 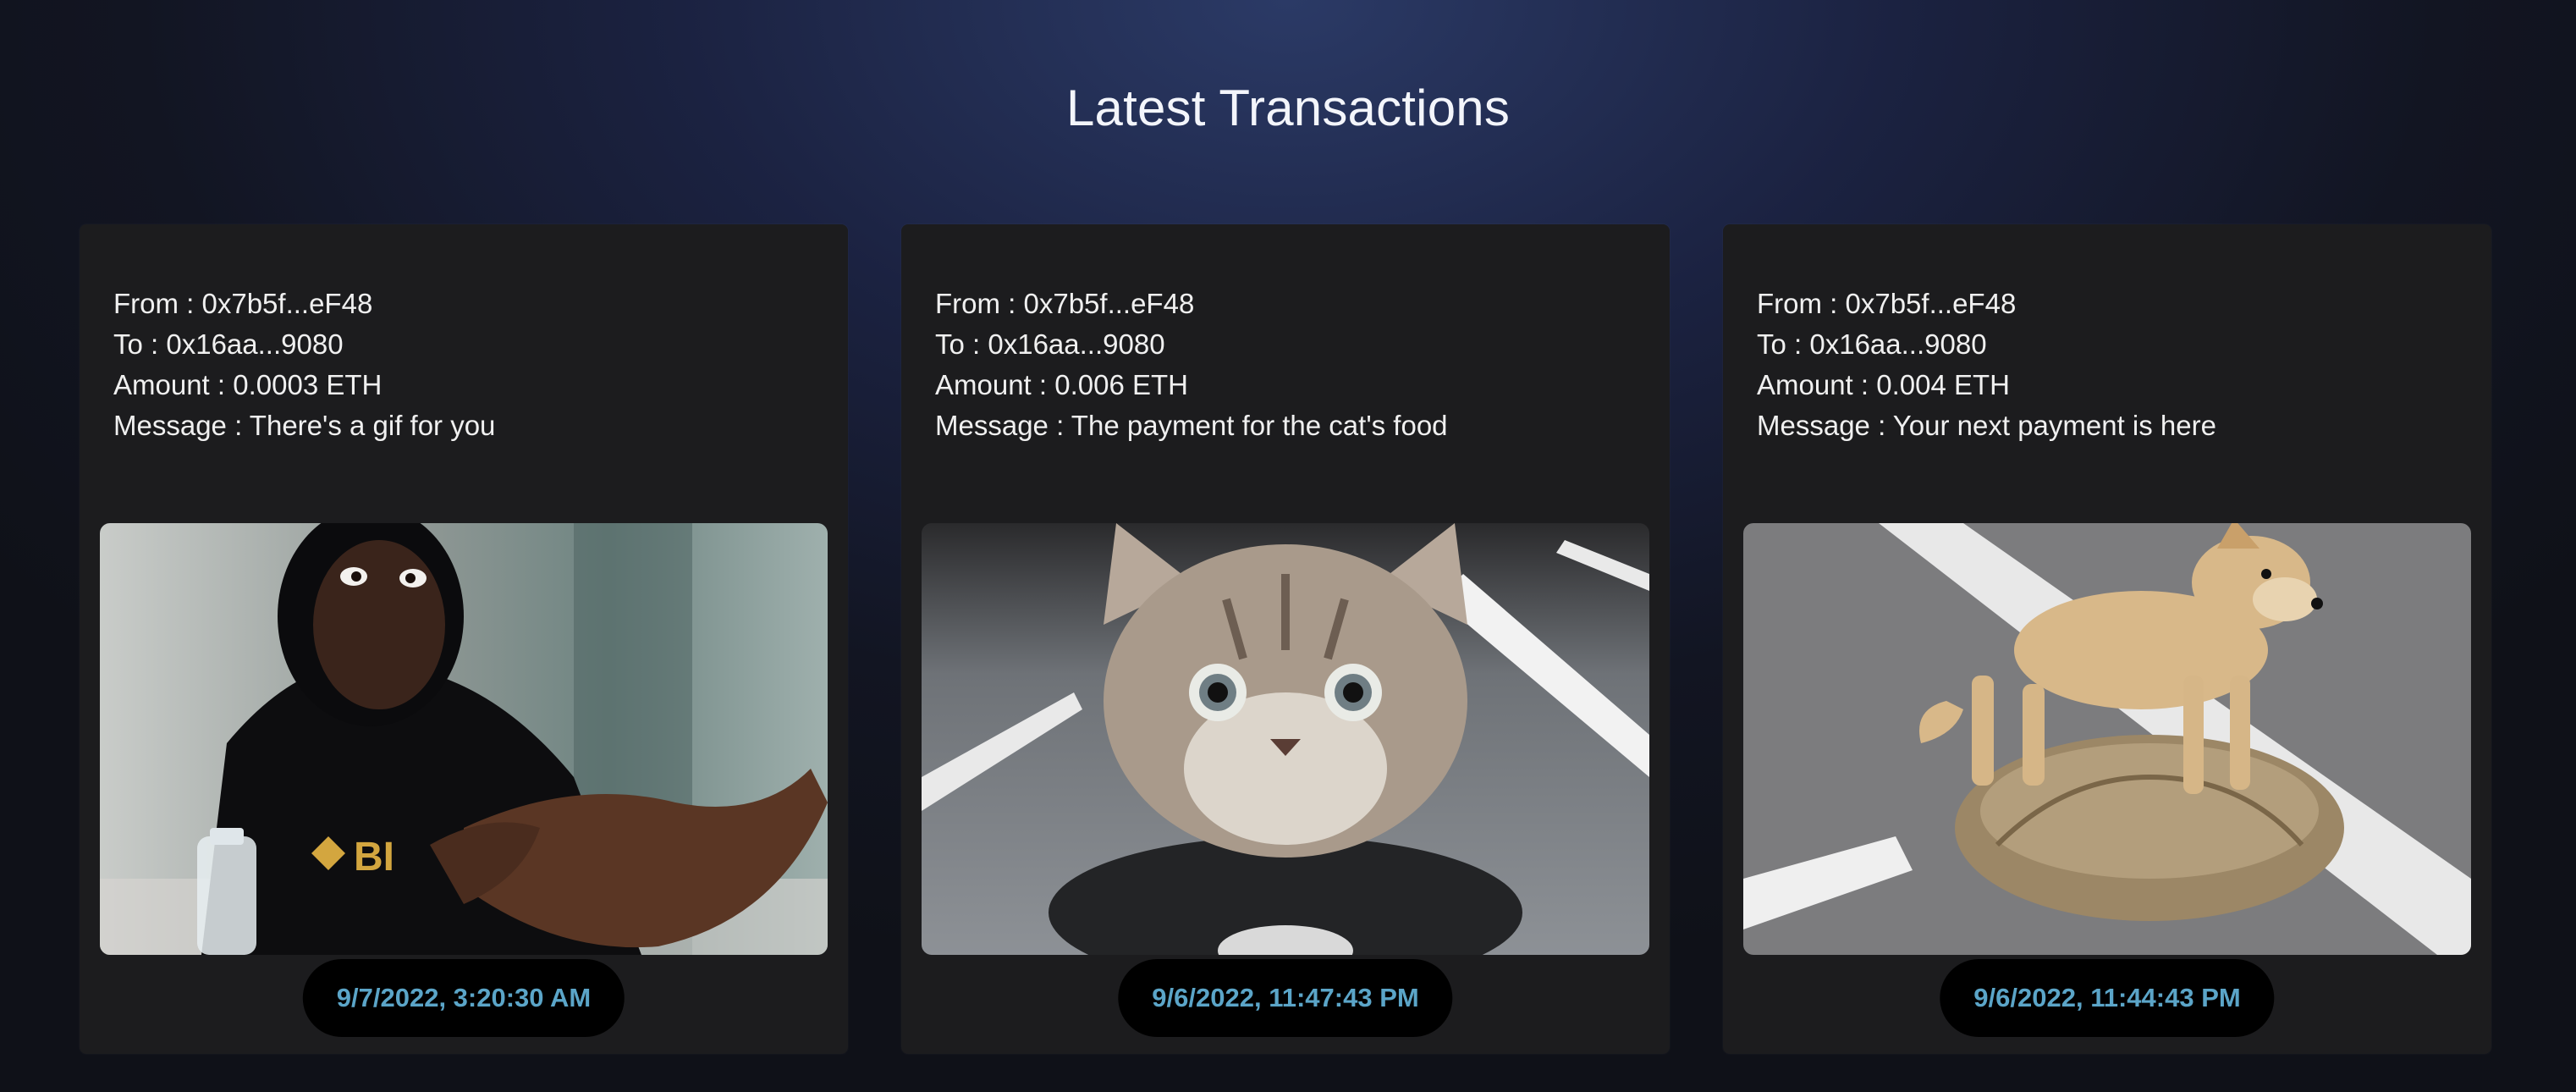 What do you see at coordinates (304, 425) in the screenshot?
I see `message-text: Message : There's a gif for you` at bounding box center [304, 425].